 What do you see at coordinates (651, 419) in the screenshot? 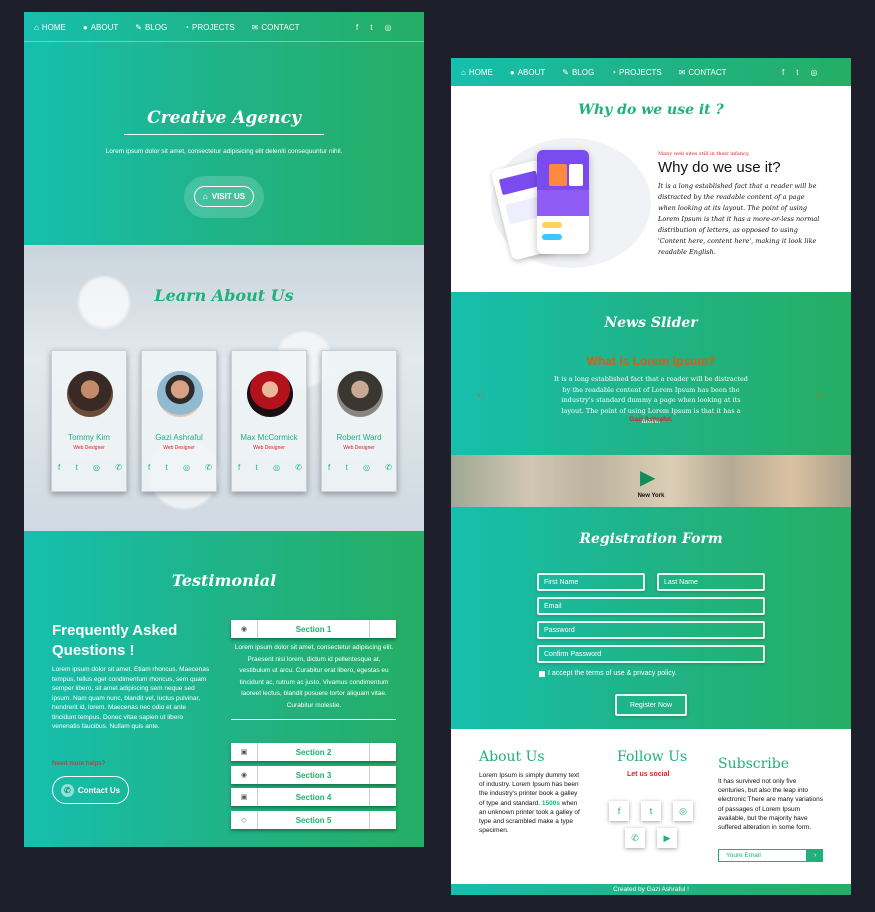
I see `news-author: Gazi Ashraful.` at bounding box center [651, 419].